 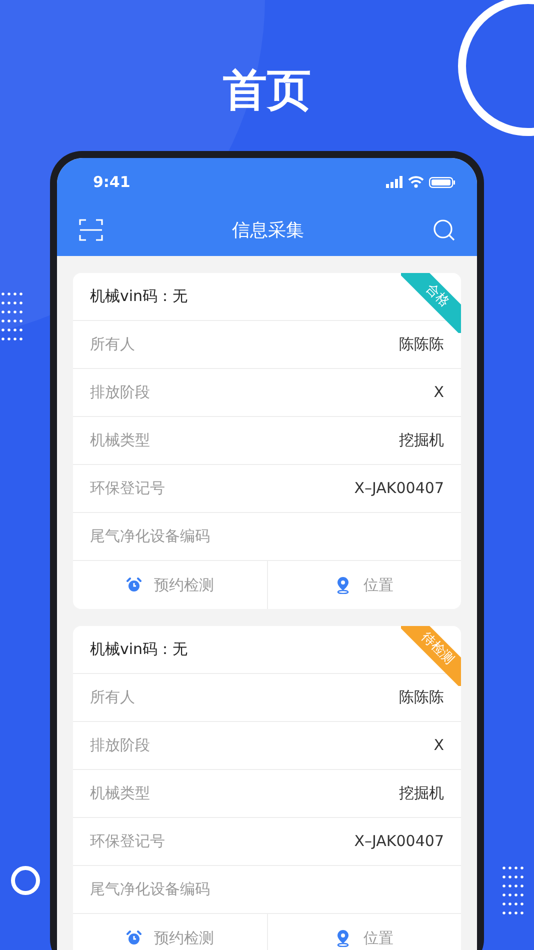 I want to click on battery-icon, so click(x=442, y=182).